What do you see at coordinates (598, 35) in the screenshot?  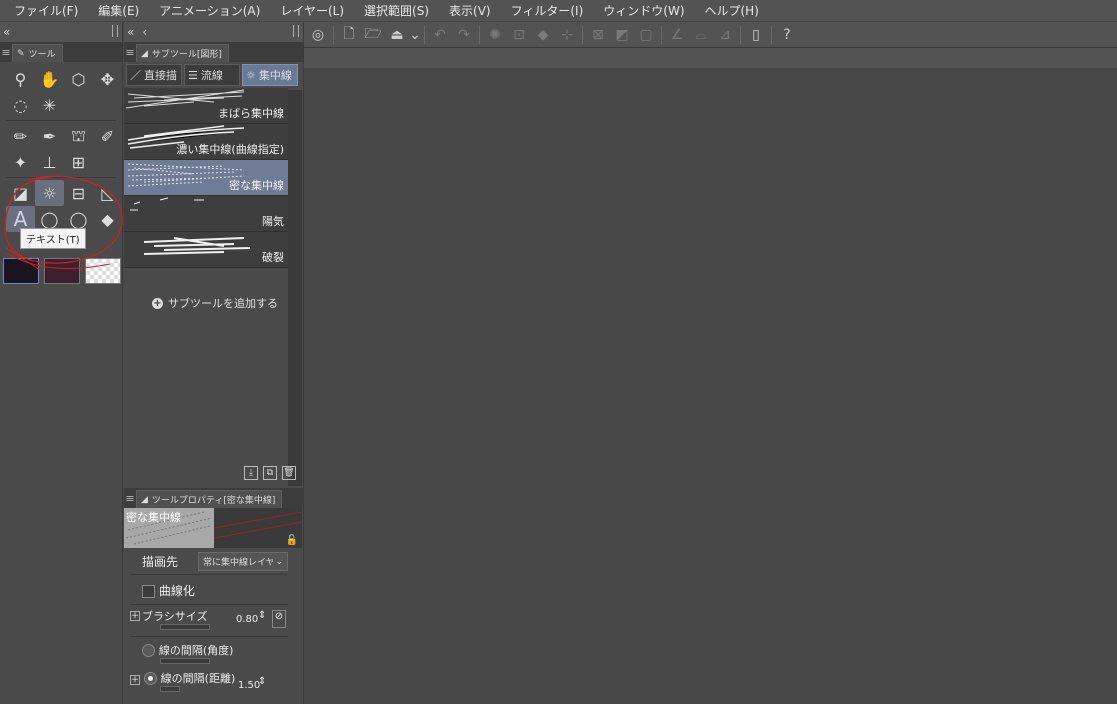 I see `deselect-icon: ⊠` at bounding box center [598, 35].